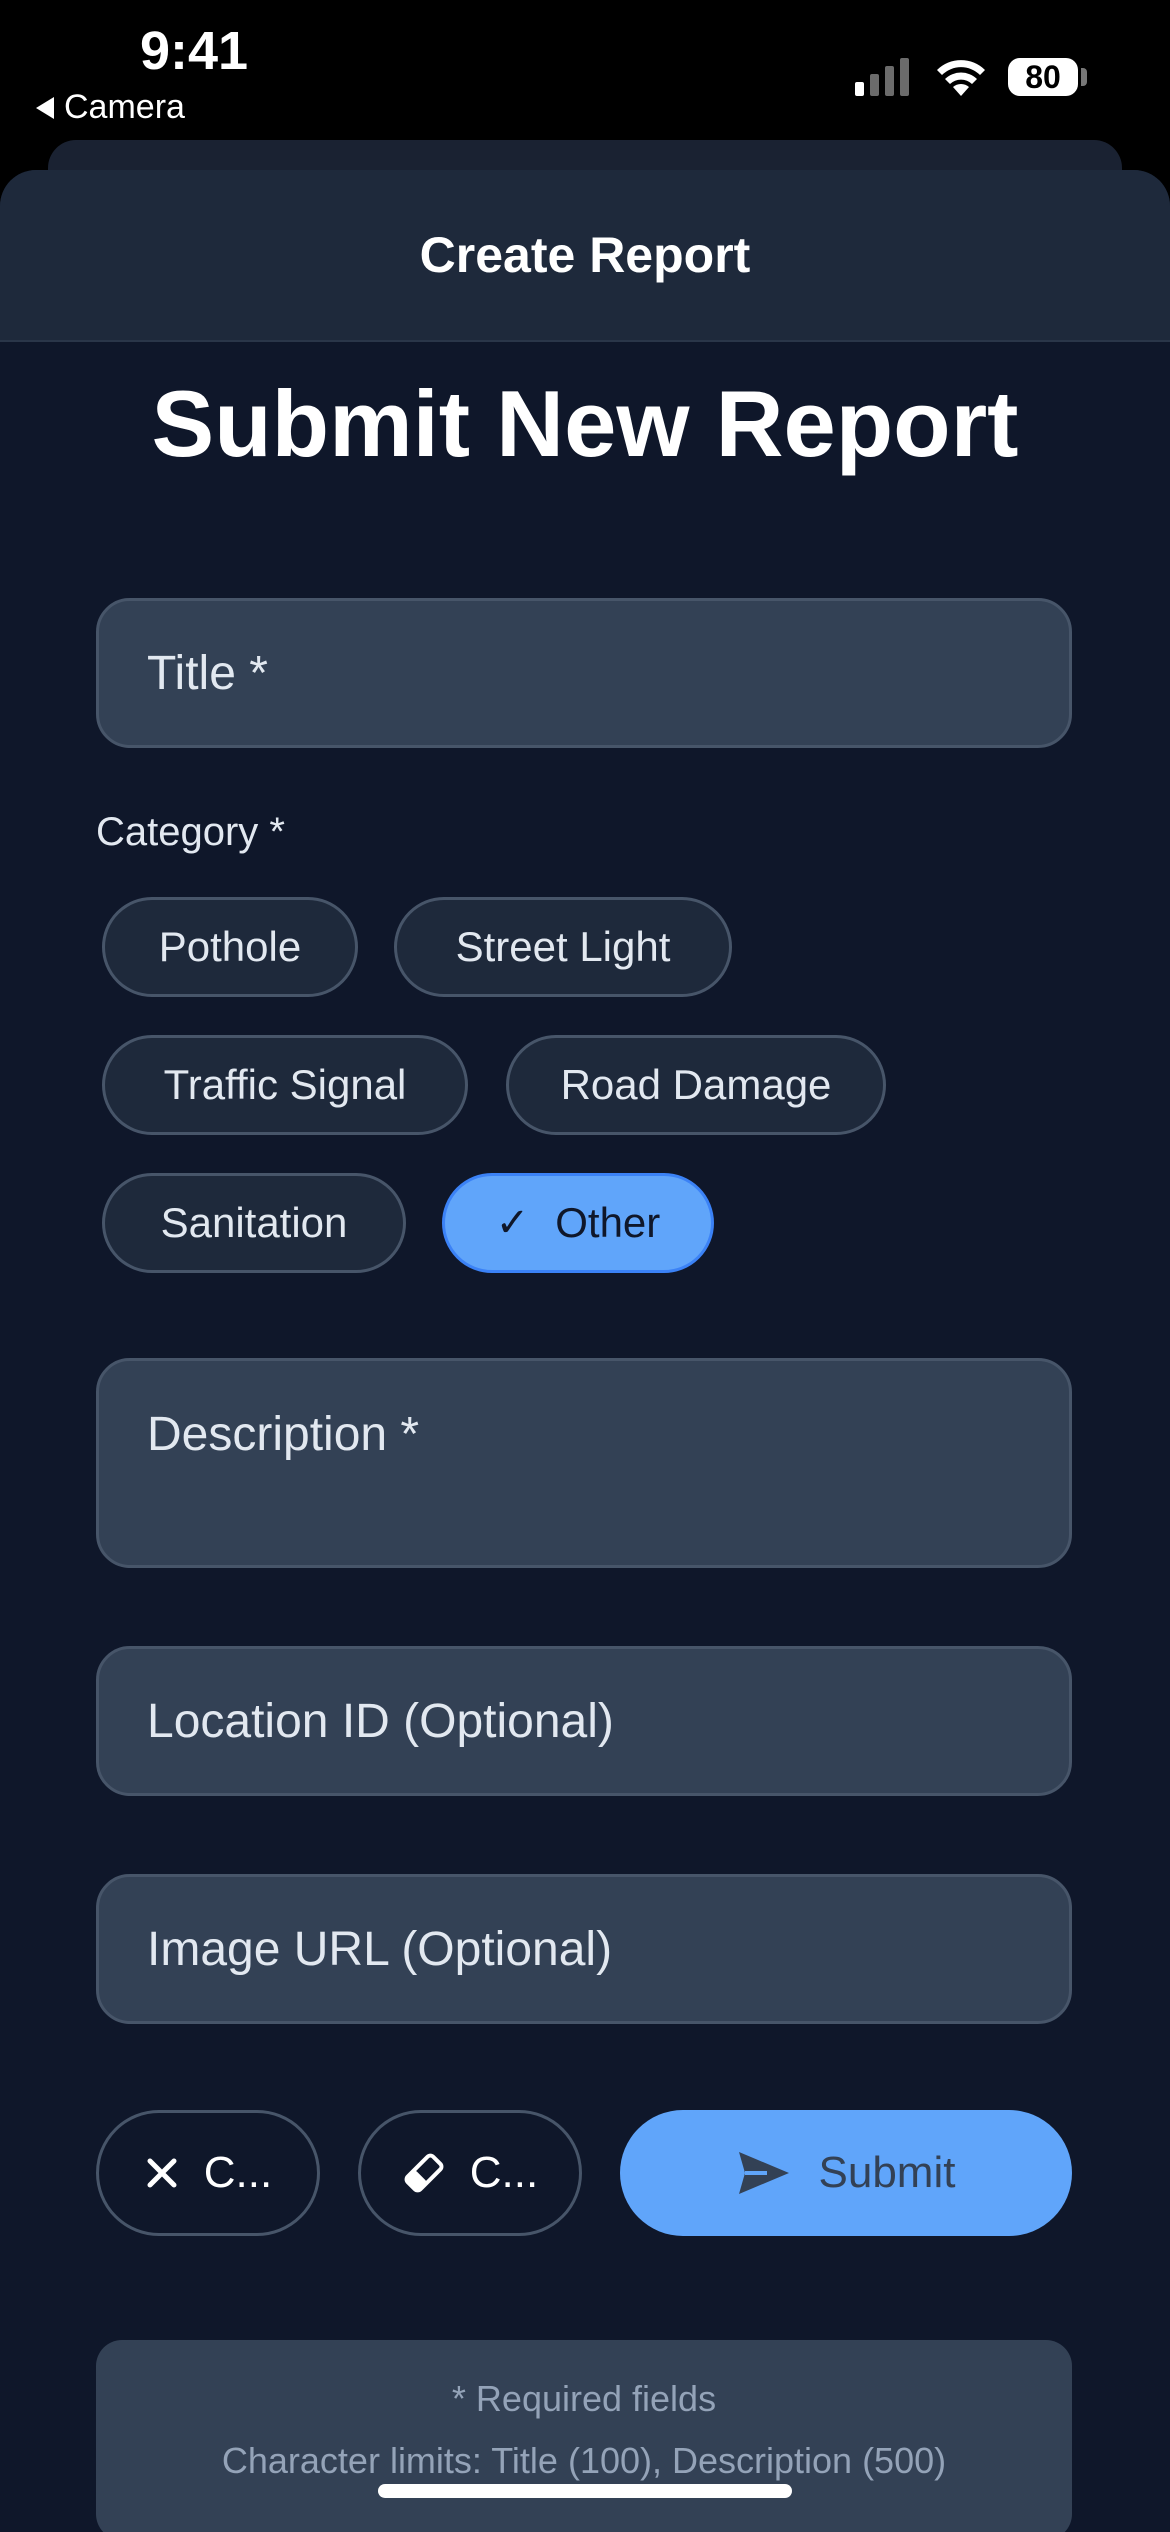  I want to click on image-url-placeholder: Image URL (Optional), so click(380, 1949).